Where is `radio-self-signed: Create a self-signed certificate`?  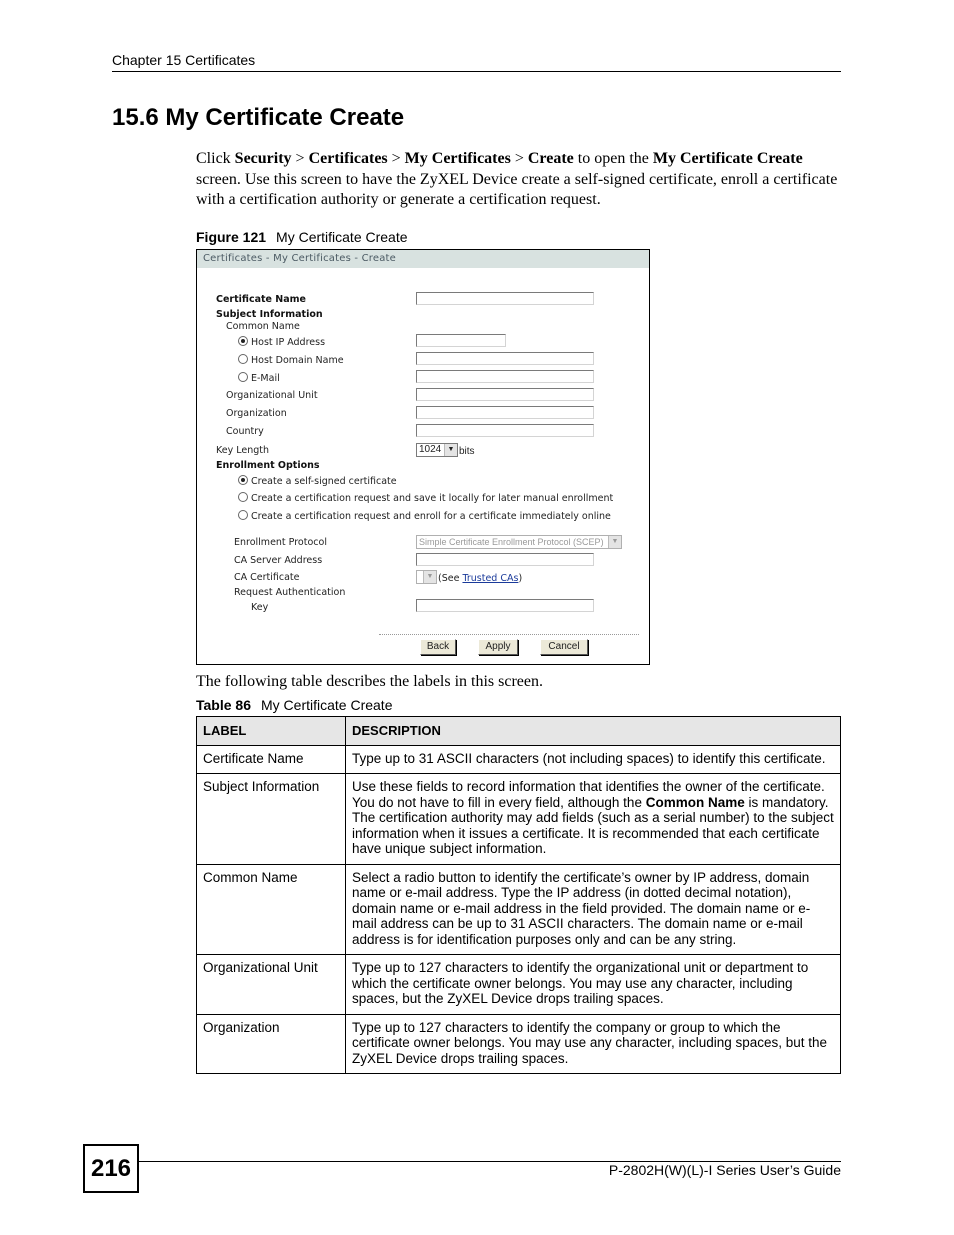 radio-self-signed: Create a self-signed certificate is located at coordinates (317, 481).